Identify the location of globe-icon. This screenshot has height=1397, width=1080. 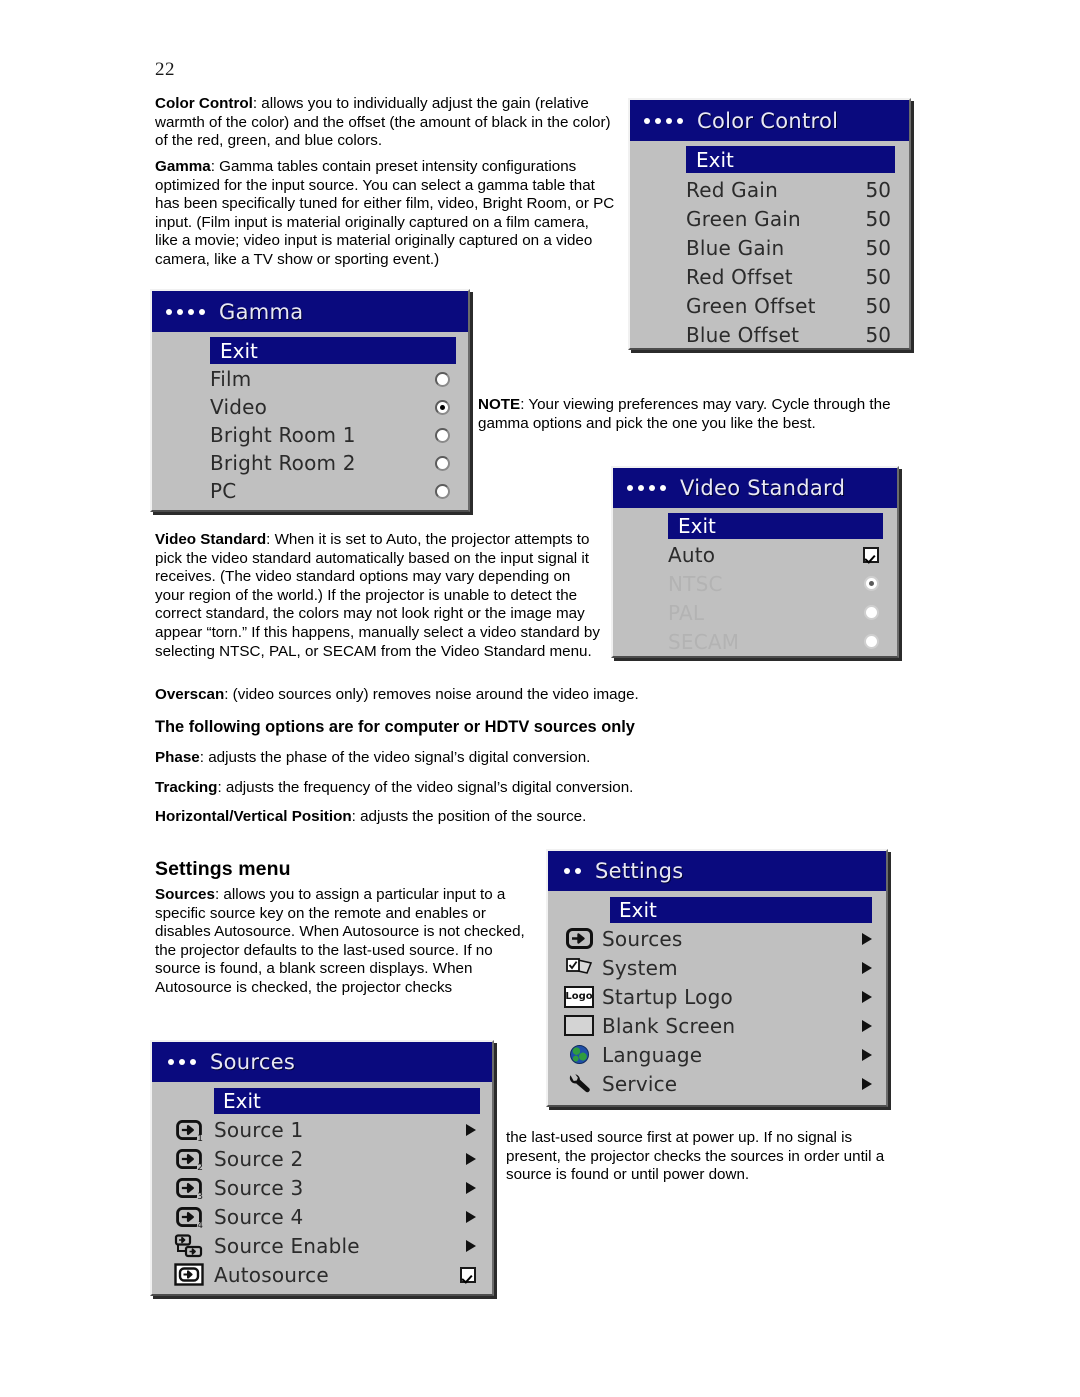
(579, 1054).